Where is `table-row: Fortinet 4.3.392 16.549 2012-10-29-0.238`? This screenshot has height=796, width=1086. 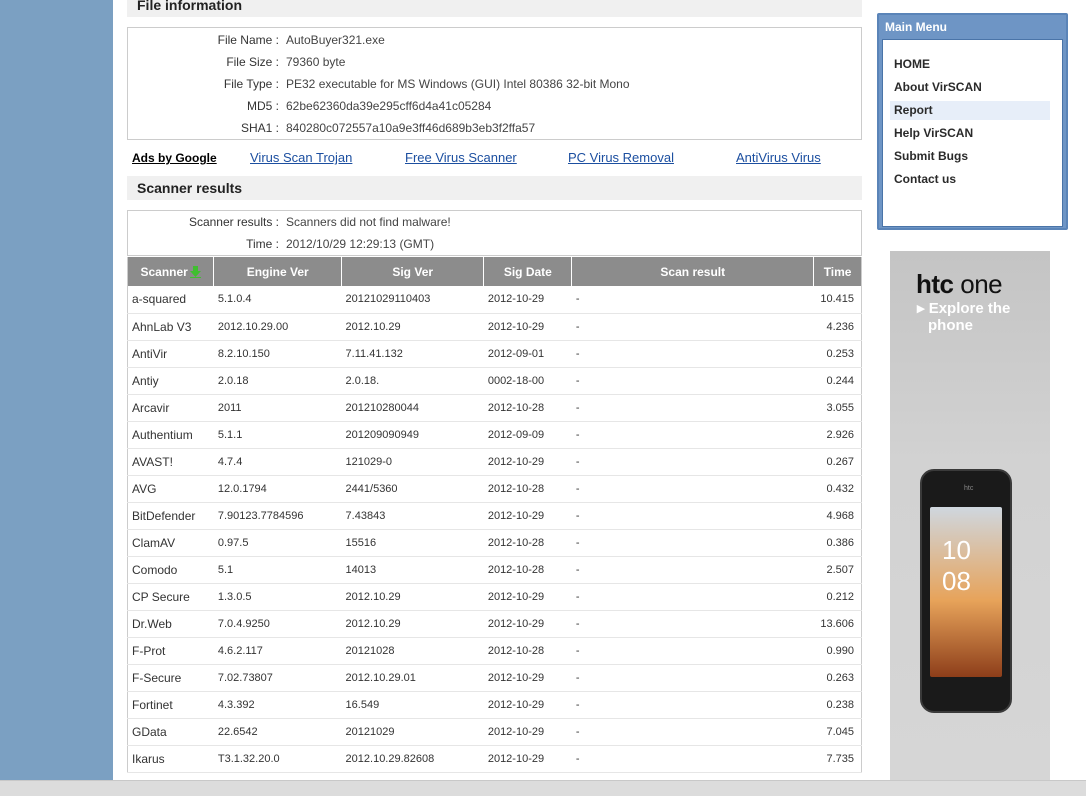
table-row: Fortinet 4.3.392 16.549 2012-10-29-0.238 is located at coordinates (494, 705).